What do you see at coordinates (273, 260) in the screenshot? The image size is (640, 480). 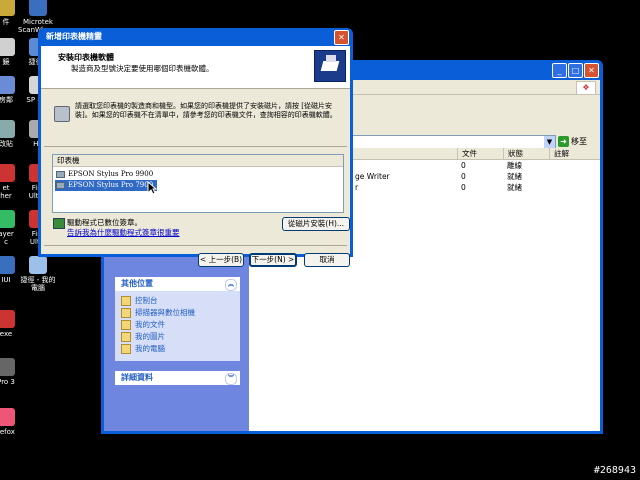 I see `next-button: 下一步(N) >` at bounding box center [273, 260].